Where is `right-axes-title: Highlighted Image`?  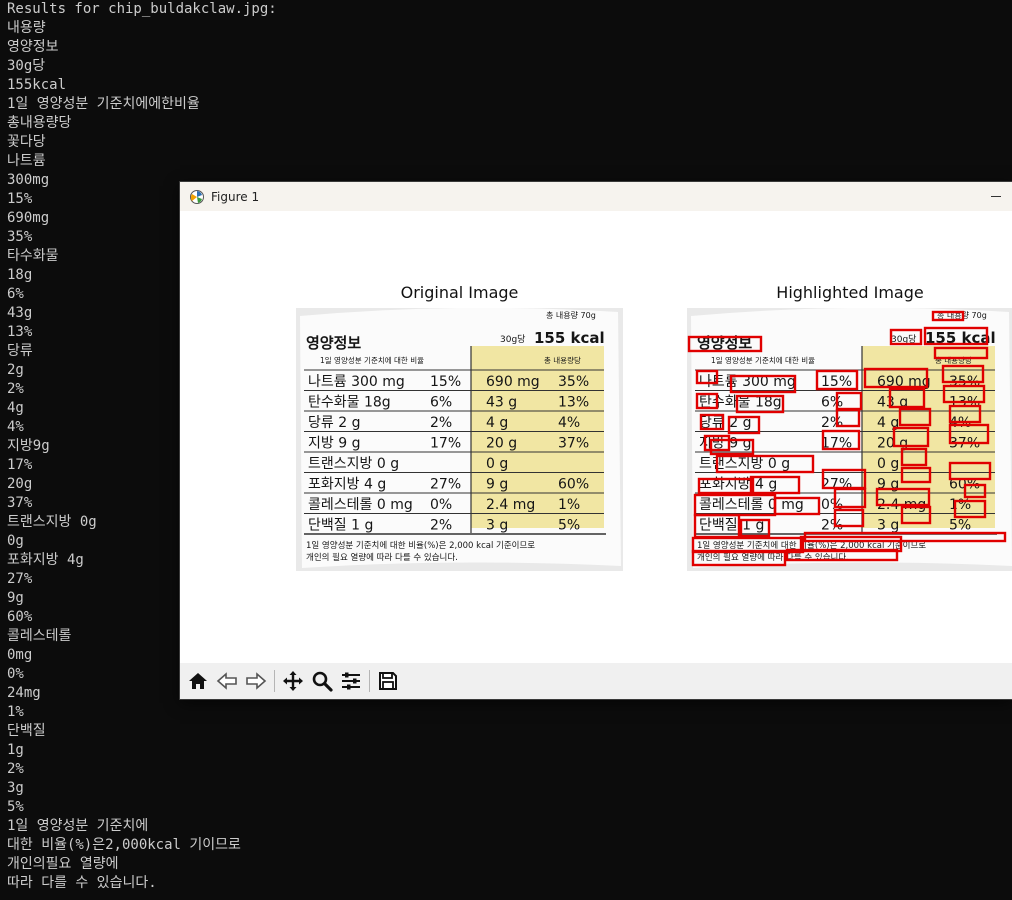 right-axes-title: Highlighted Image is located at coordinates (850, 292).